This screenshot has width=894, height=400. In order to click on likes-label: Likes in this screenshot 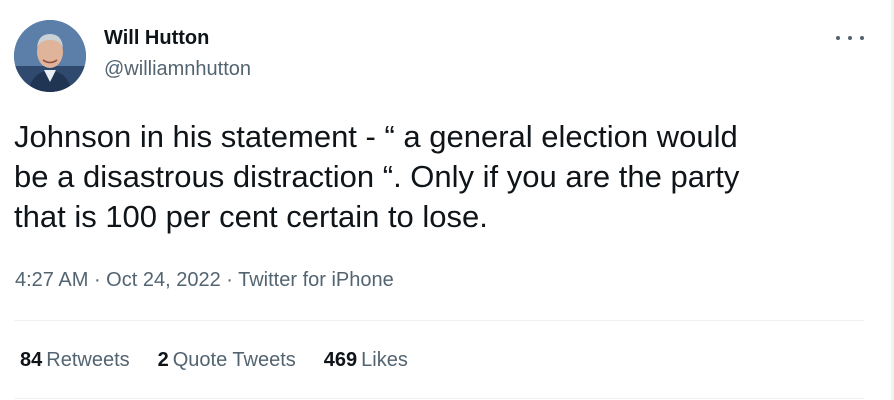, I will do `click(384, 360)`.